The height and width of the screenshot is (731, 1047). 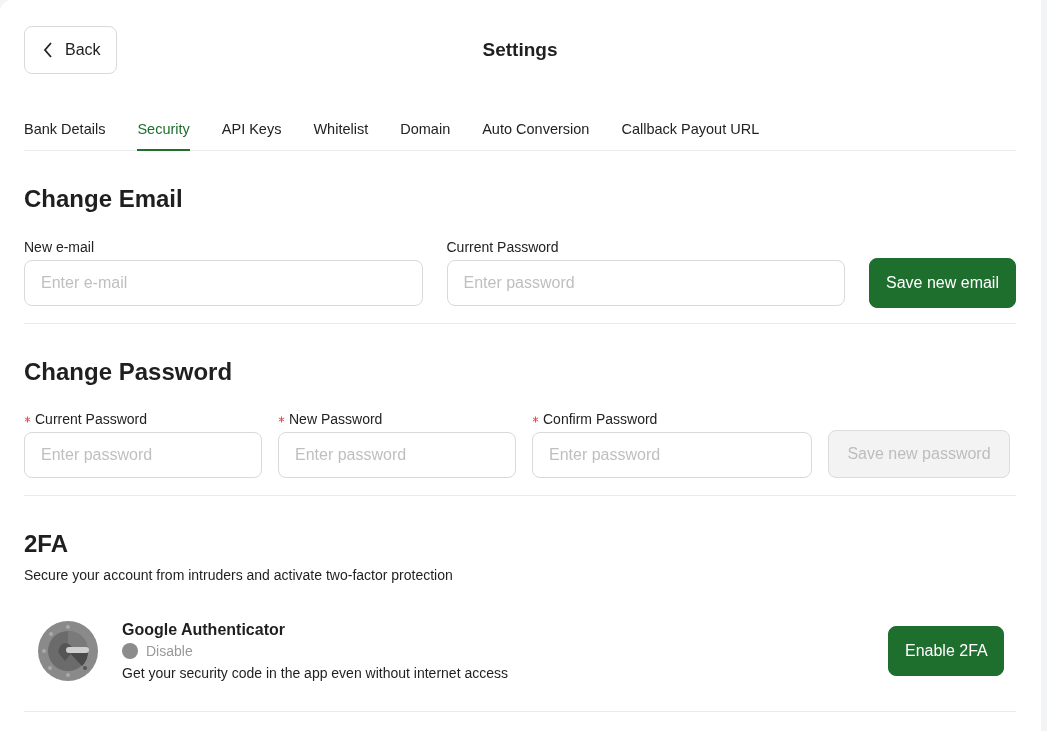 I want to click on field-label: New Password, so click(x=336, y=419).